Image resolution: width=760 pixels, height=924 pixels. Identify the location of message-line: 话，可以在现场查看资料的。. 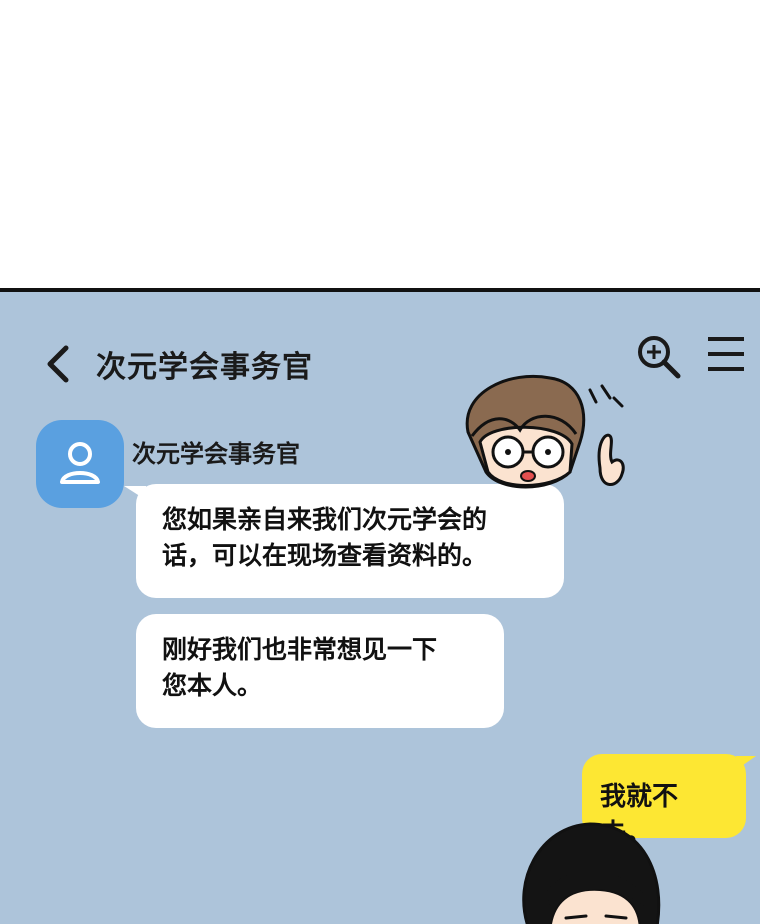
(325, 555).